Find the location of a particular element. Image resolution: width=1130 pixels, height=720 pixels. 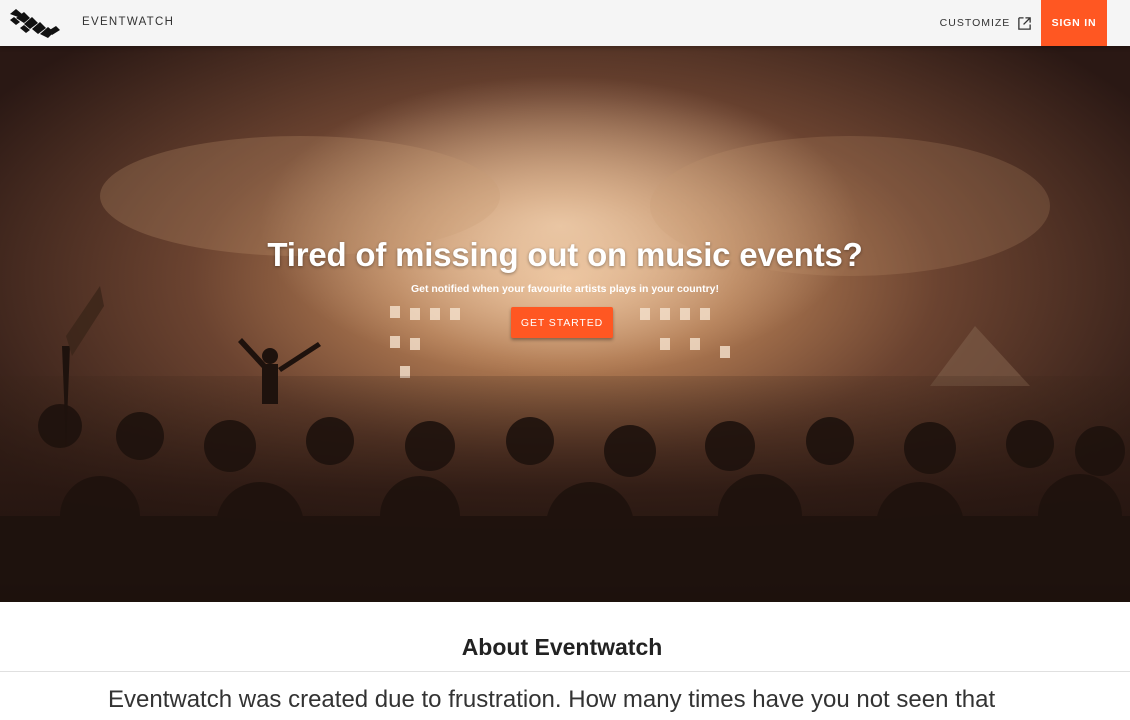

customize-link: CUSTOMIZE is located at coordinates (986, 23).